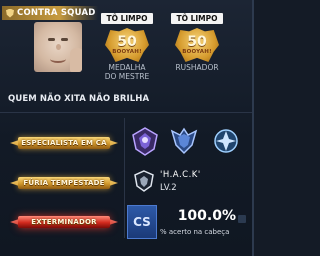 This screenshot has width=320, height=256. I want to click on wolf-emblem-icon, so click(184, 141).